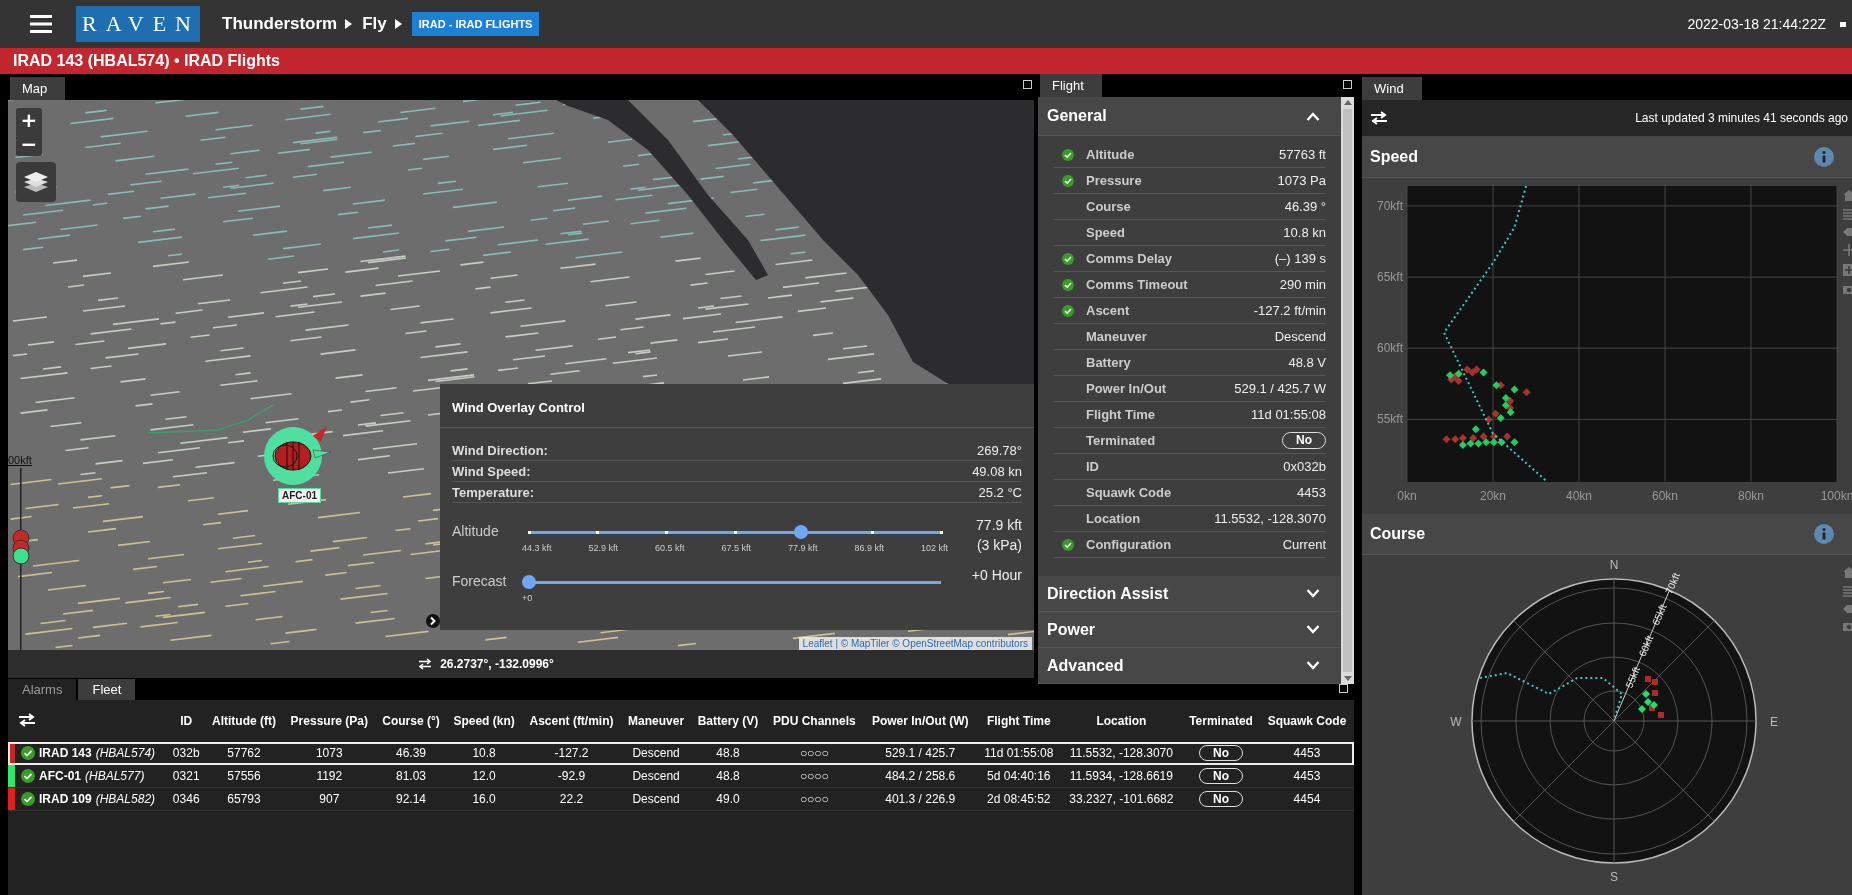  I want to click on flight-name: IRAD 109, so click(65, 799).